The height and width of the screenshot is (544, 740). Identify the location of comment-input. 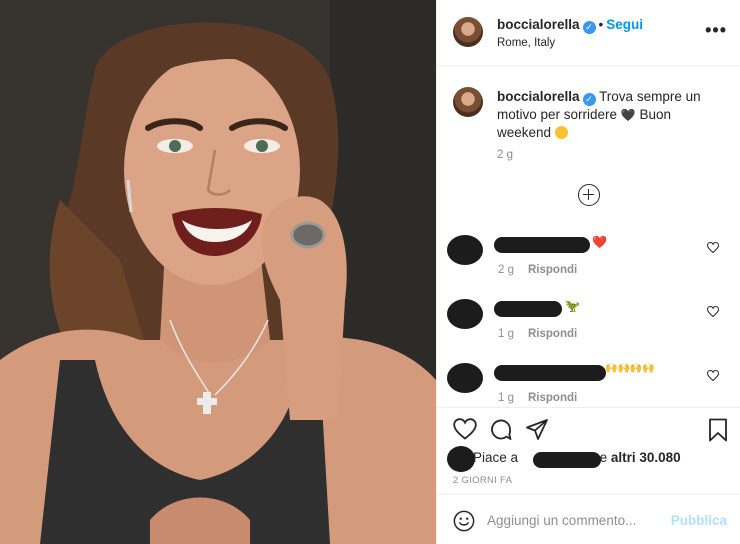
(577, 520).